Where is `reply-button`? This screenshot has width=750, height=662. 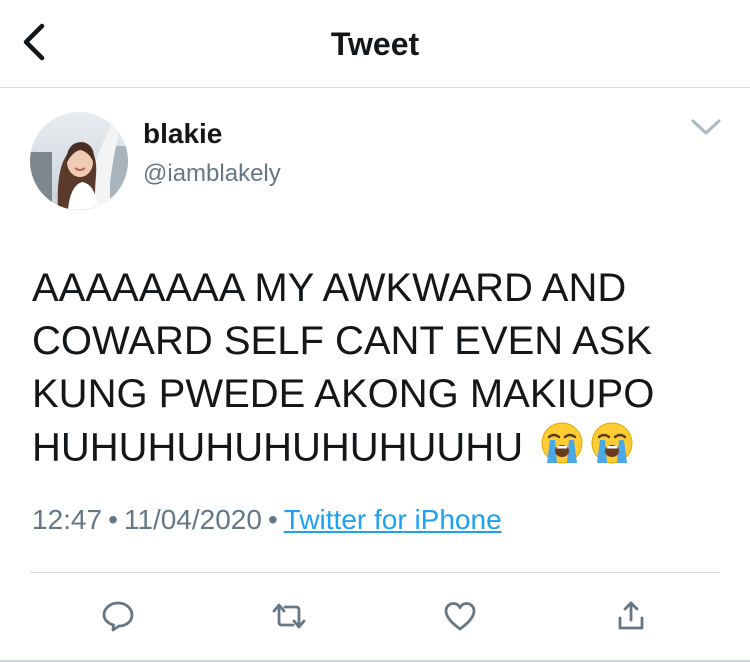
reply-button is located at coordinates (118, 618).